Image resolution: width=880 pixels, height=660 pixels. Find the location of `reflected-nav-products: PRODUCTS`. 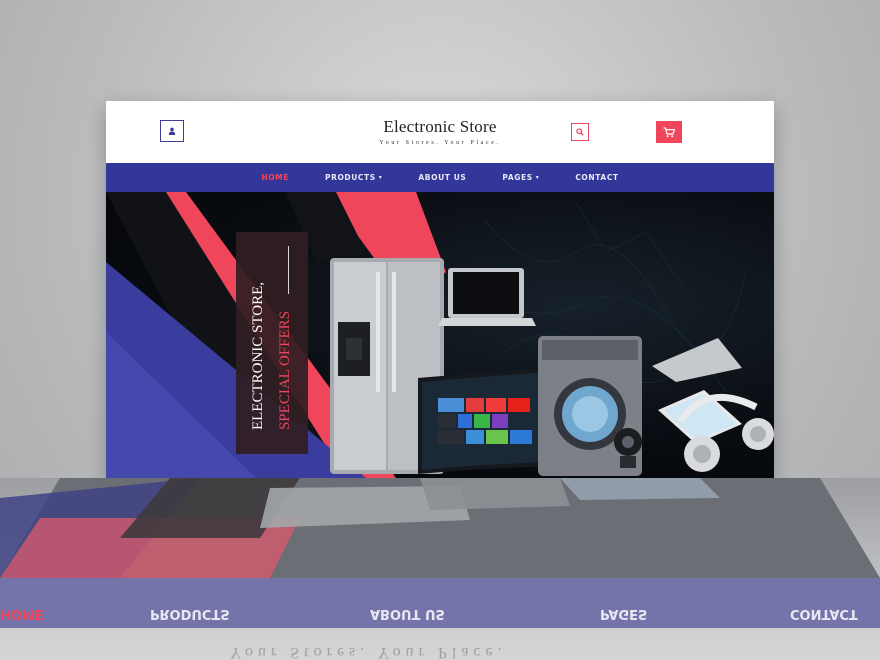

reflected-nav-products: PRODUCTS is located at coordinates (190, 613).